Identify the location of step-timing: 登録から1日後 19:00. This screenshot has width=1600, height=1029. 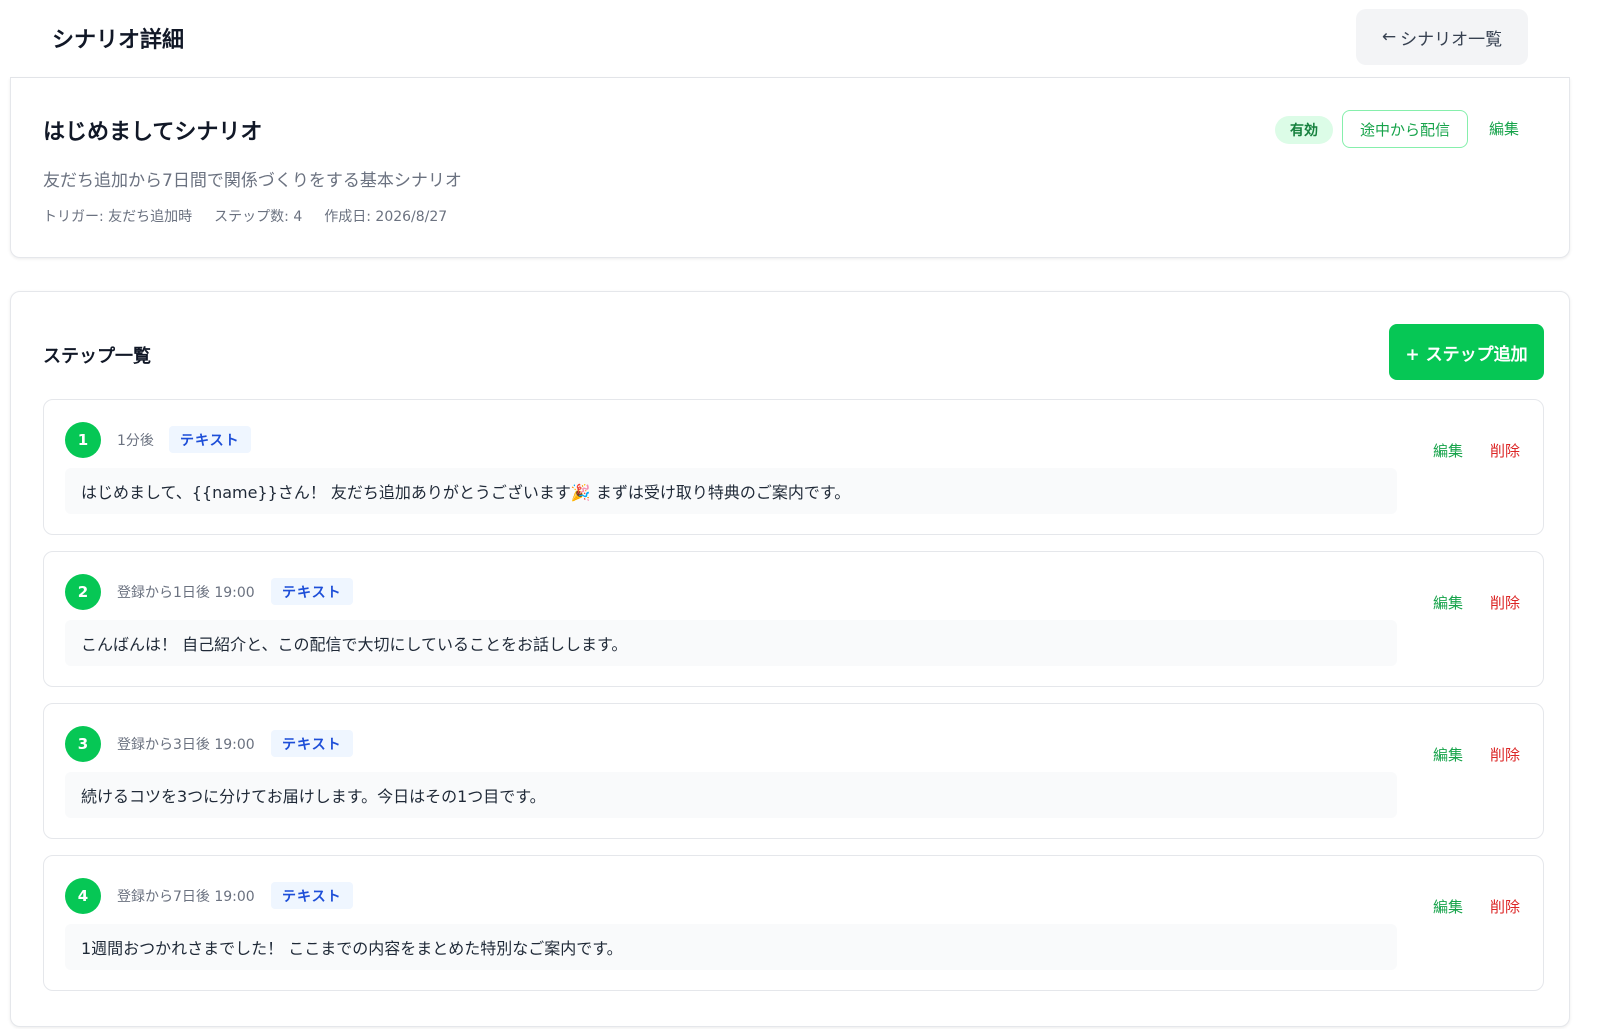
(186, 593).